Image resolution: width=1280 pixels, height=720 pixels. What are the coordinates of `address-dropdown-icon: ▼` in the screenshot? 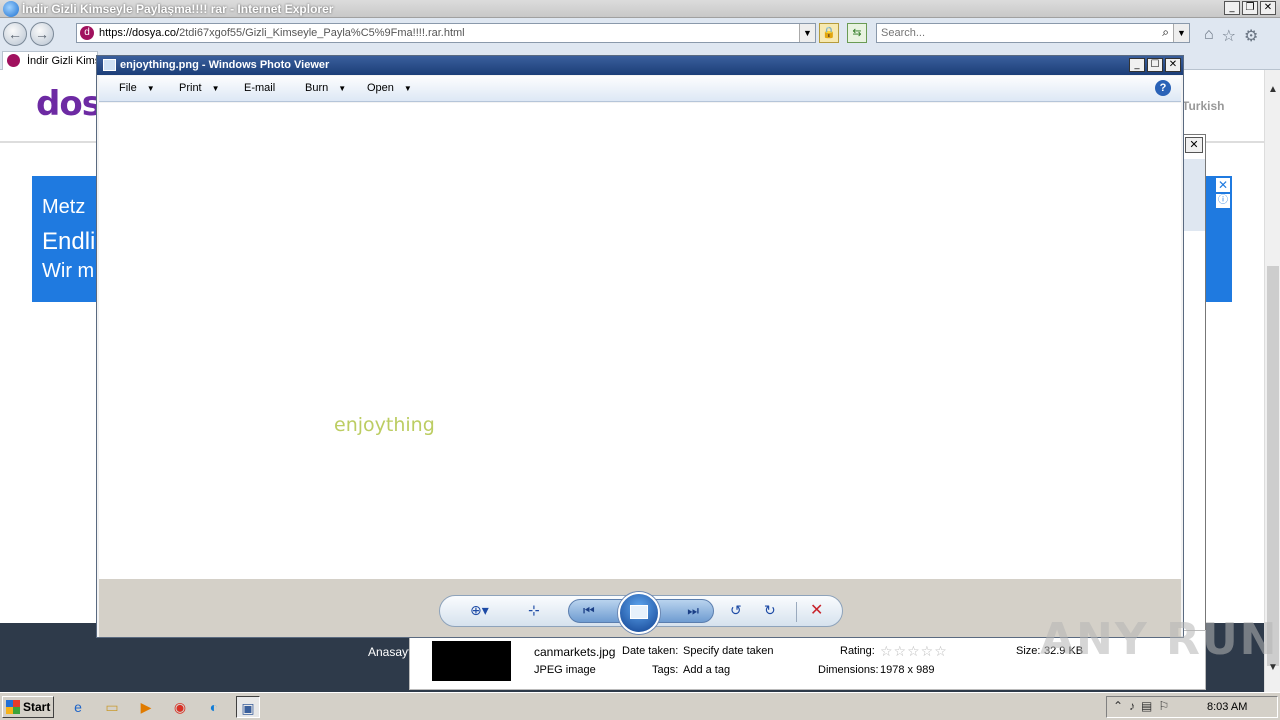 It's located at (807, 33).